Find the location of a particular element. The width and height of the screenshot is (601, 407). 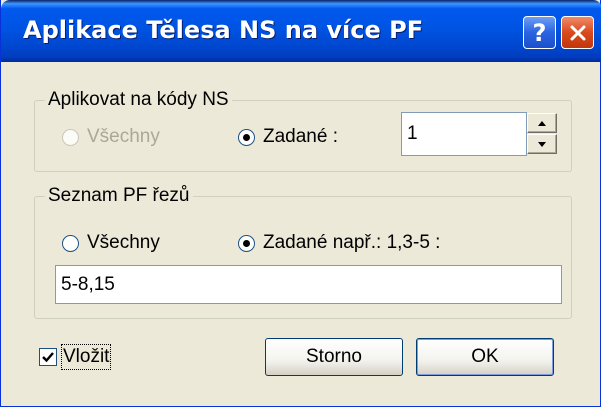

ns-specified-radio-label: Zadané : is located at coordinates (300, 136).